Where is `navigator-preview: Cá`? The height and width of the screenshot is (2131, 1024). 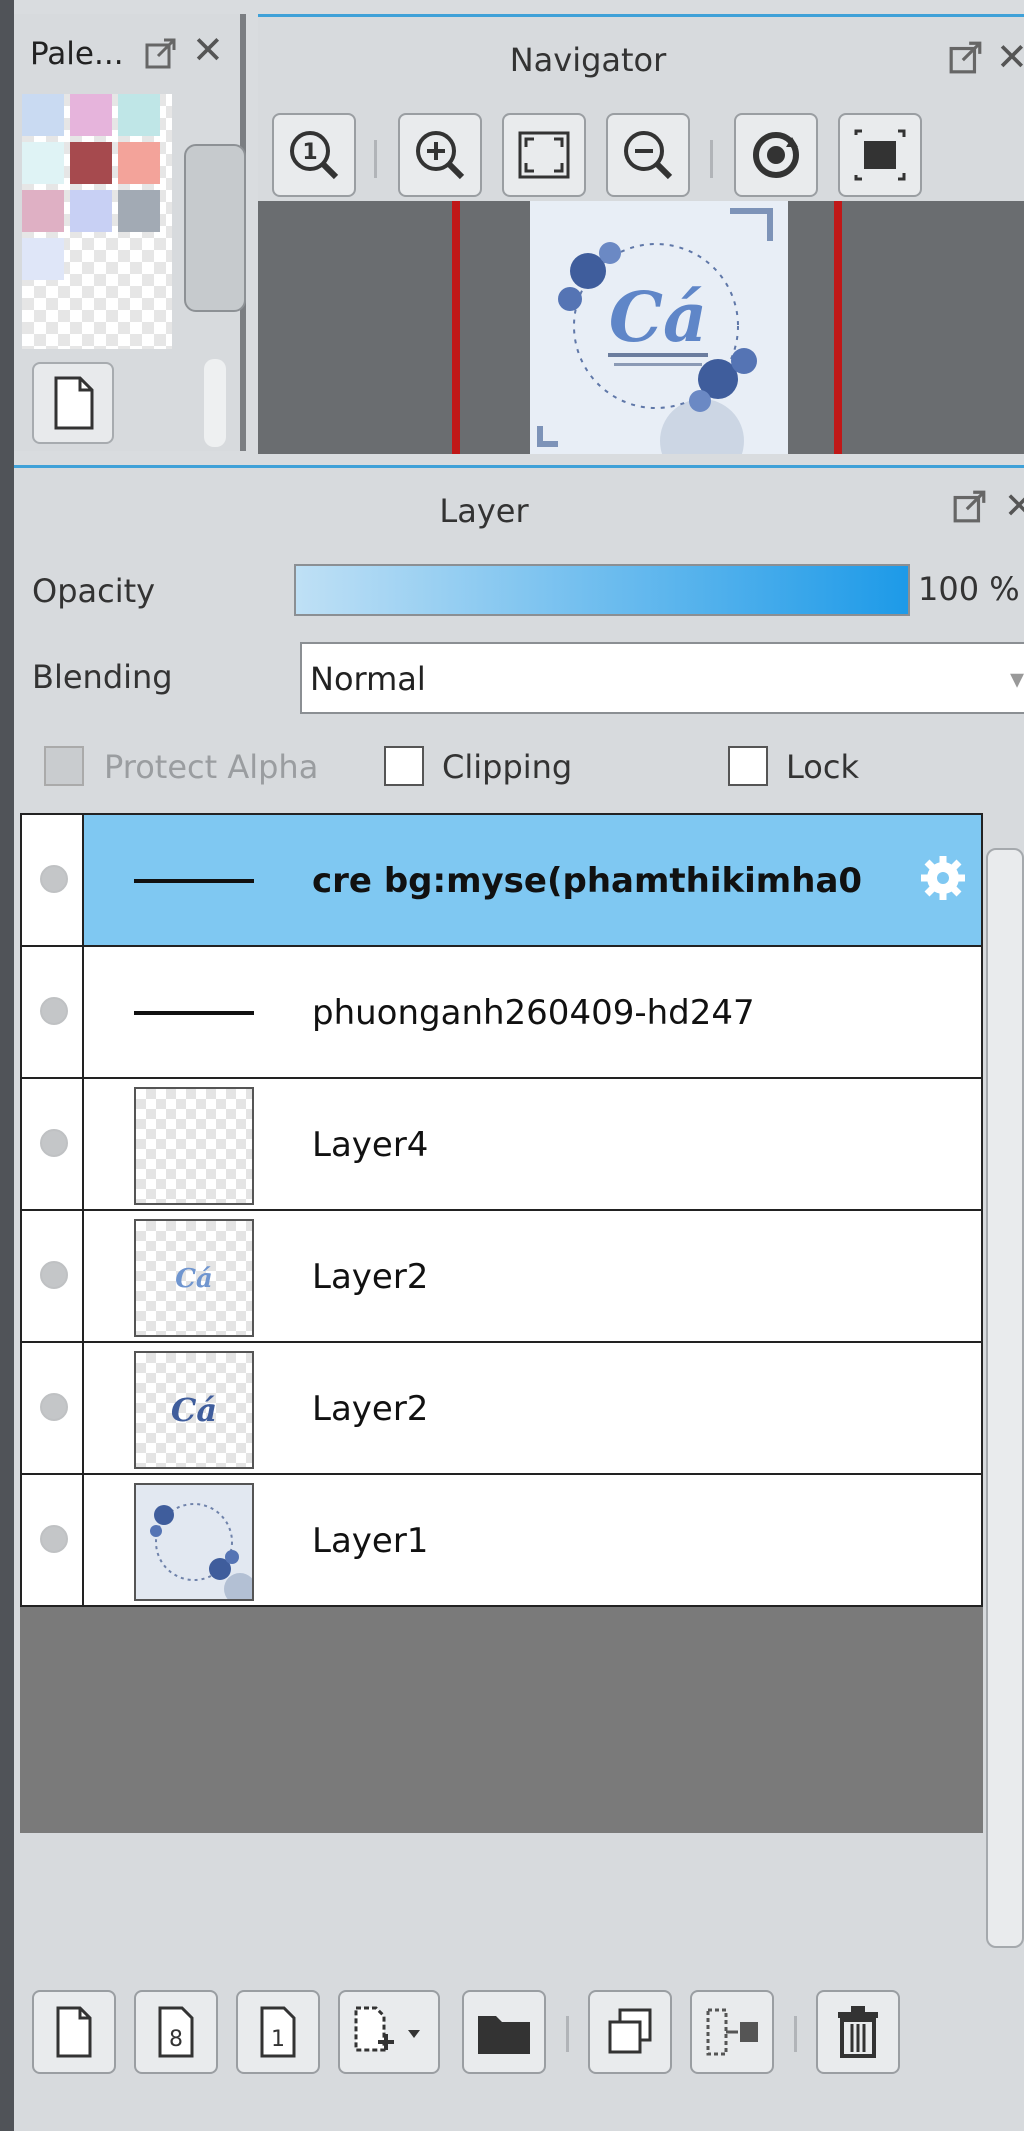
navigator-preview: Cá is located at coordinates (641, 342).